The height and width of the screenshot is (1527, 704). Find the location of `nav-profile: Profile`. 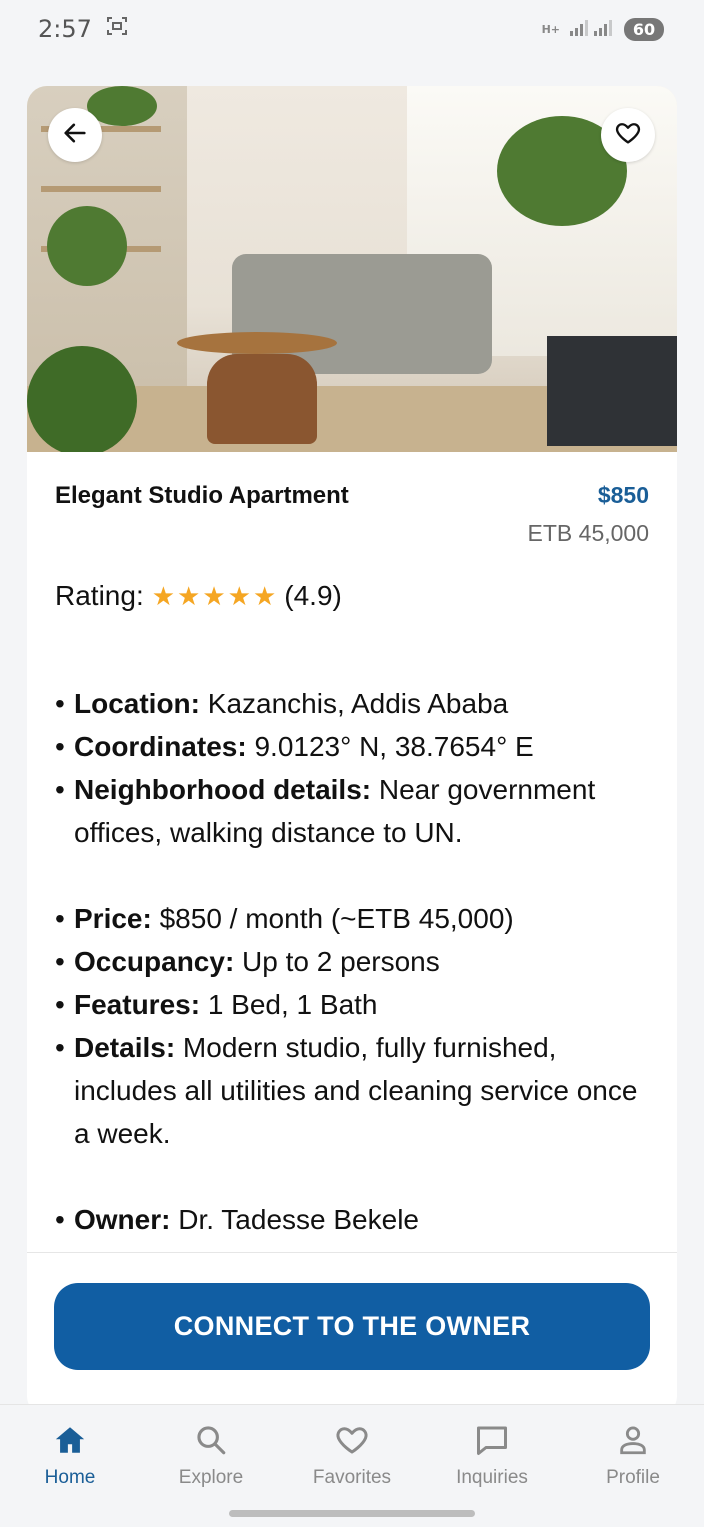

nav-profile: Profile is located at coordinates (633, 1454).